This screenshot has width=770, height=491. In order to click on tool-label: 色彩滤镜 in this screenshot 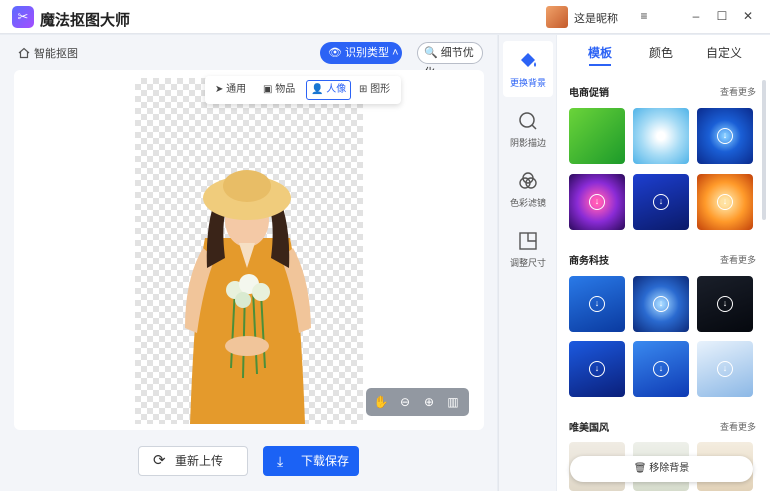, I will do `click(527, 203)`.